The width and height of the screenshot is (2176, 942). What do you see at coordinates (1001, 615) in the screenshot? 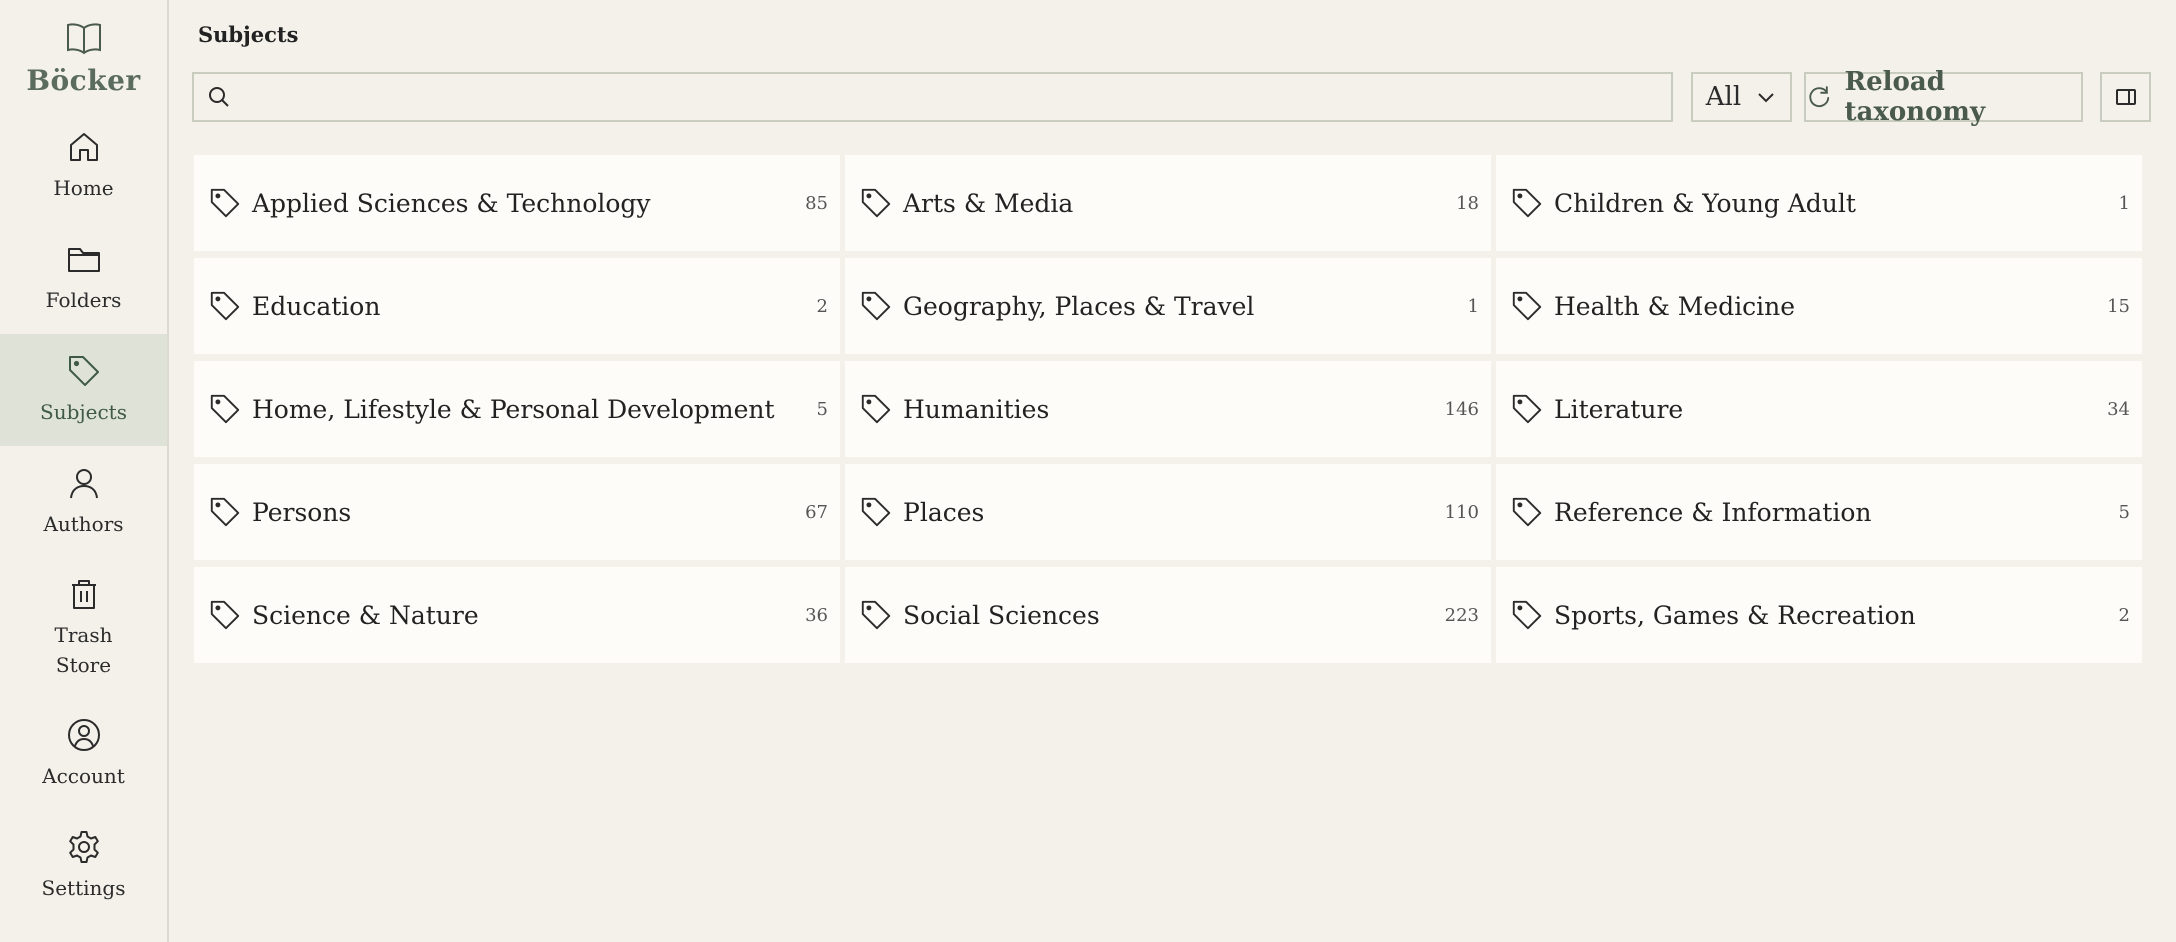
I see `subject-label: Social Sciences` at bounding box center [1001, 615].